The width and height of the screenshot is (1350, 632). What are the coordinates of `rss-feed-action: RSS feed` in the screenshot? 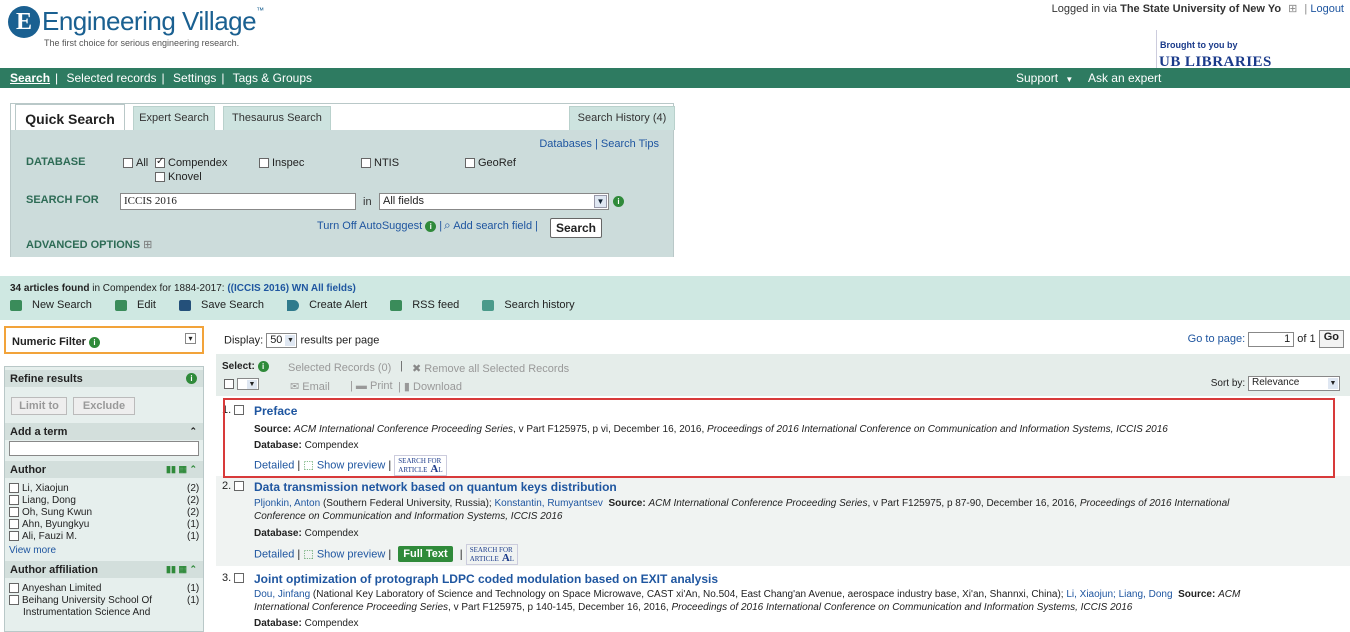 It's located at (429, 305).